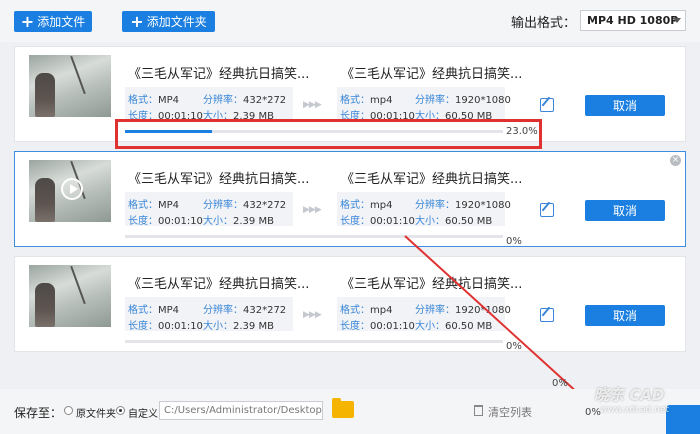 Image resolution: width=700 pixels, height=434 pixels. I want to click on radio-original-label: 原文件夹, so click(96, 414).